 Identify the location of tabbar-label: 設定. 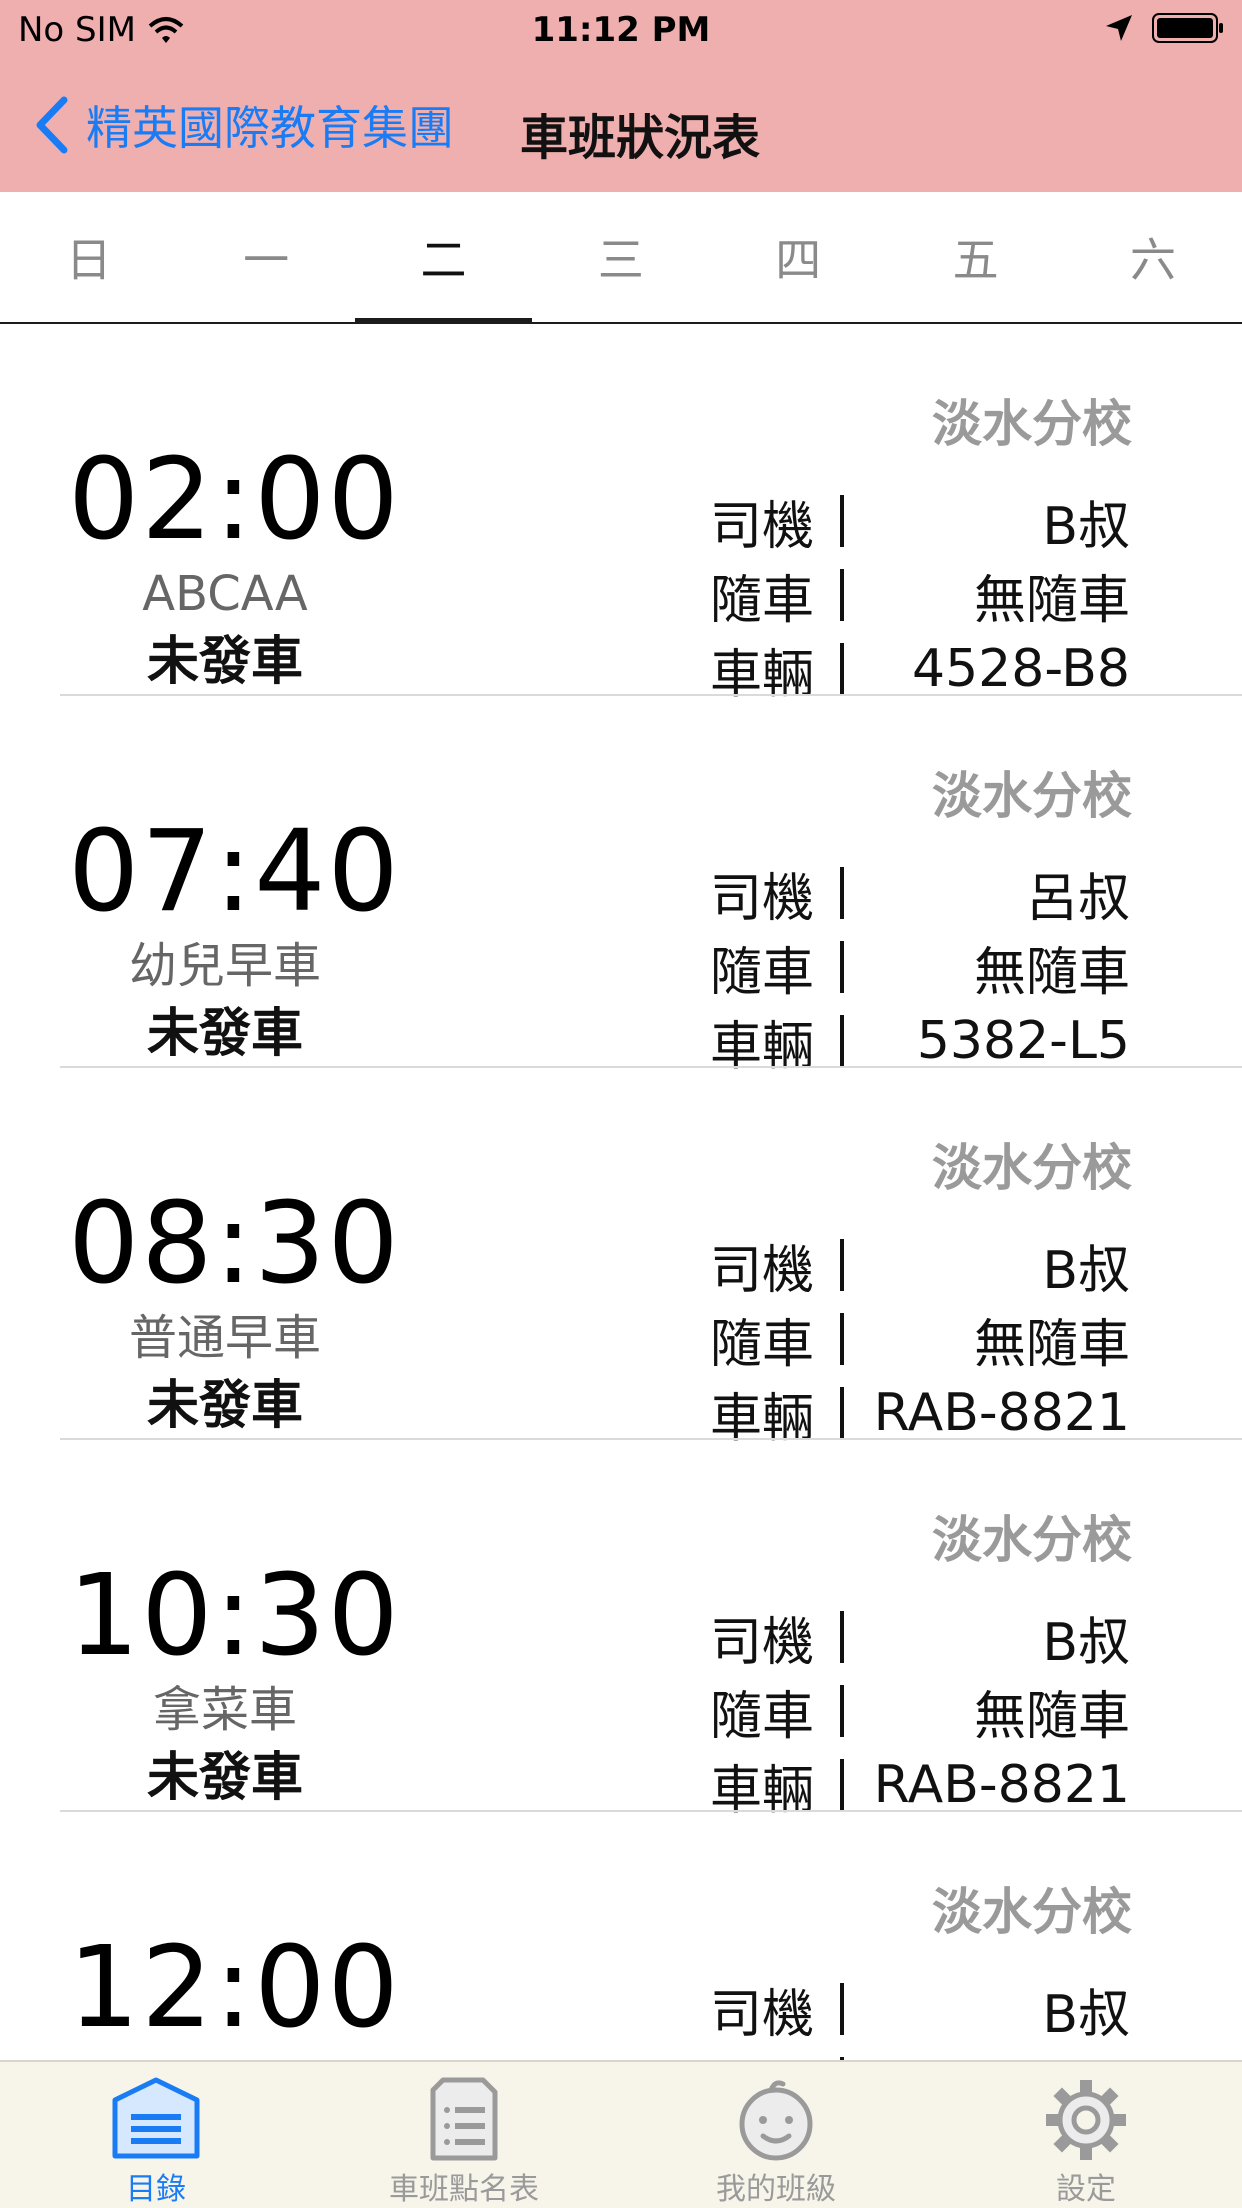
(1086, 2189).